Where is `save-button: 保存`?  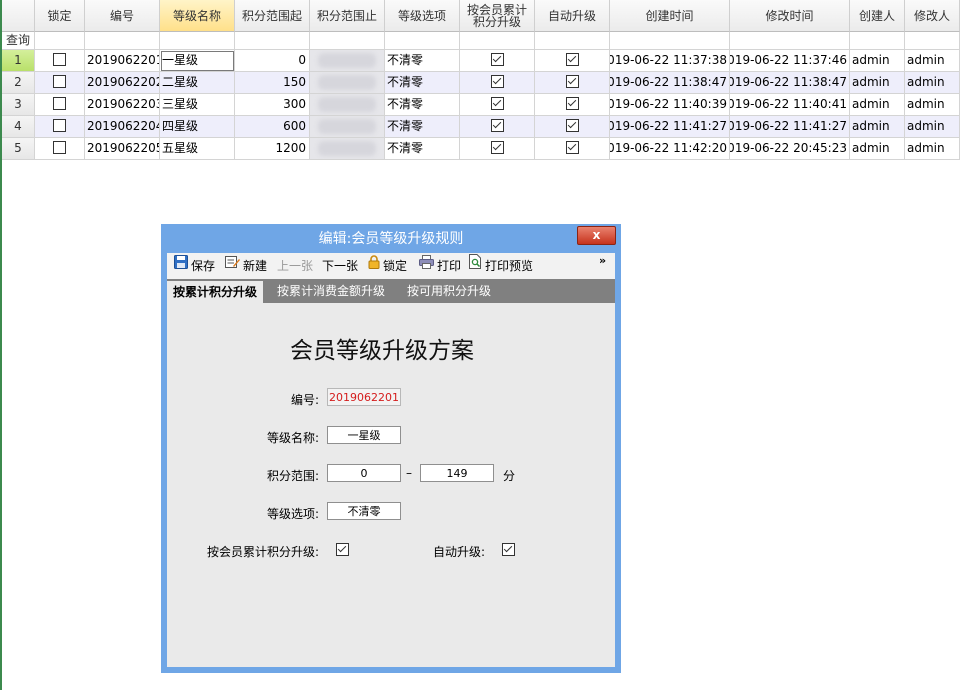 save-button: 保存 is located at coordinates (194, 266).